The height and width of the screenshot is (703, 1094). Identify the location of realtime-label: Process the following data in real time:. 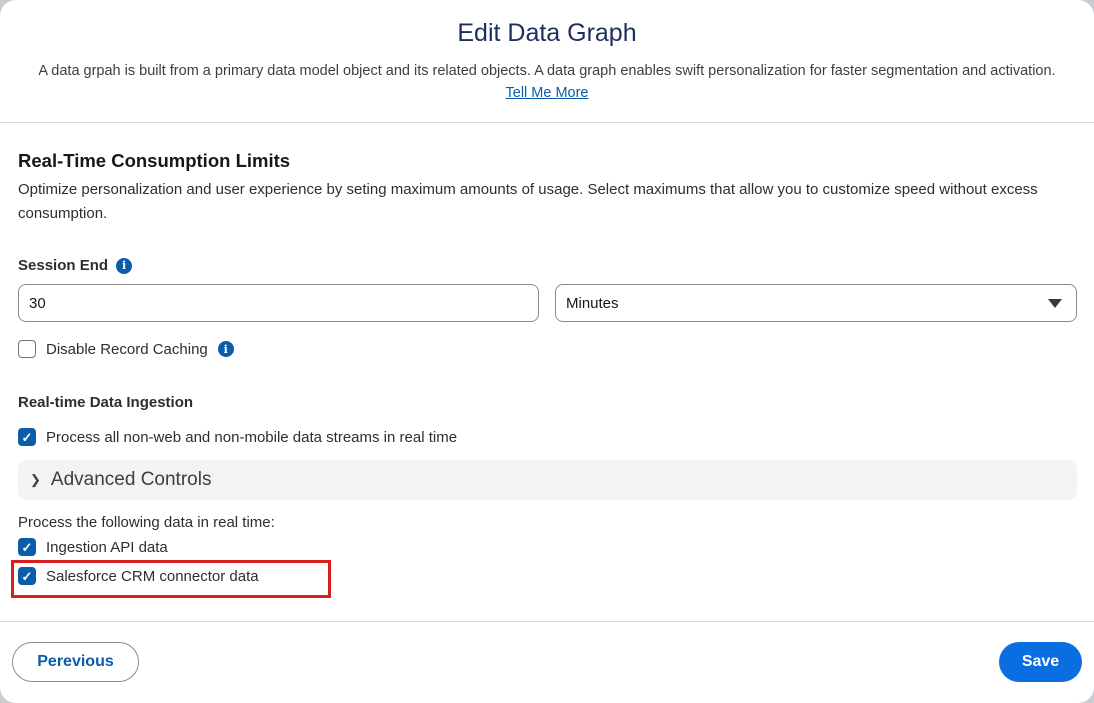
(146, 522).